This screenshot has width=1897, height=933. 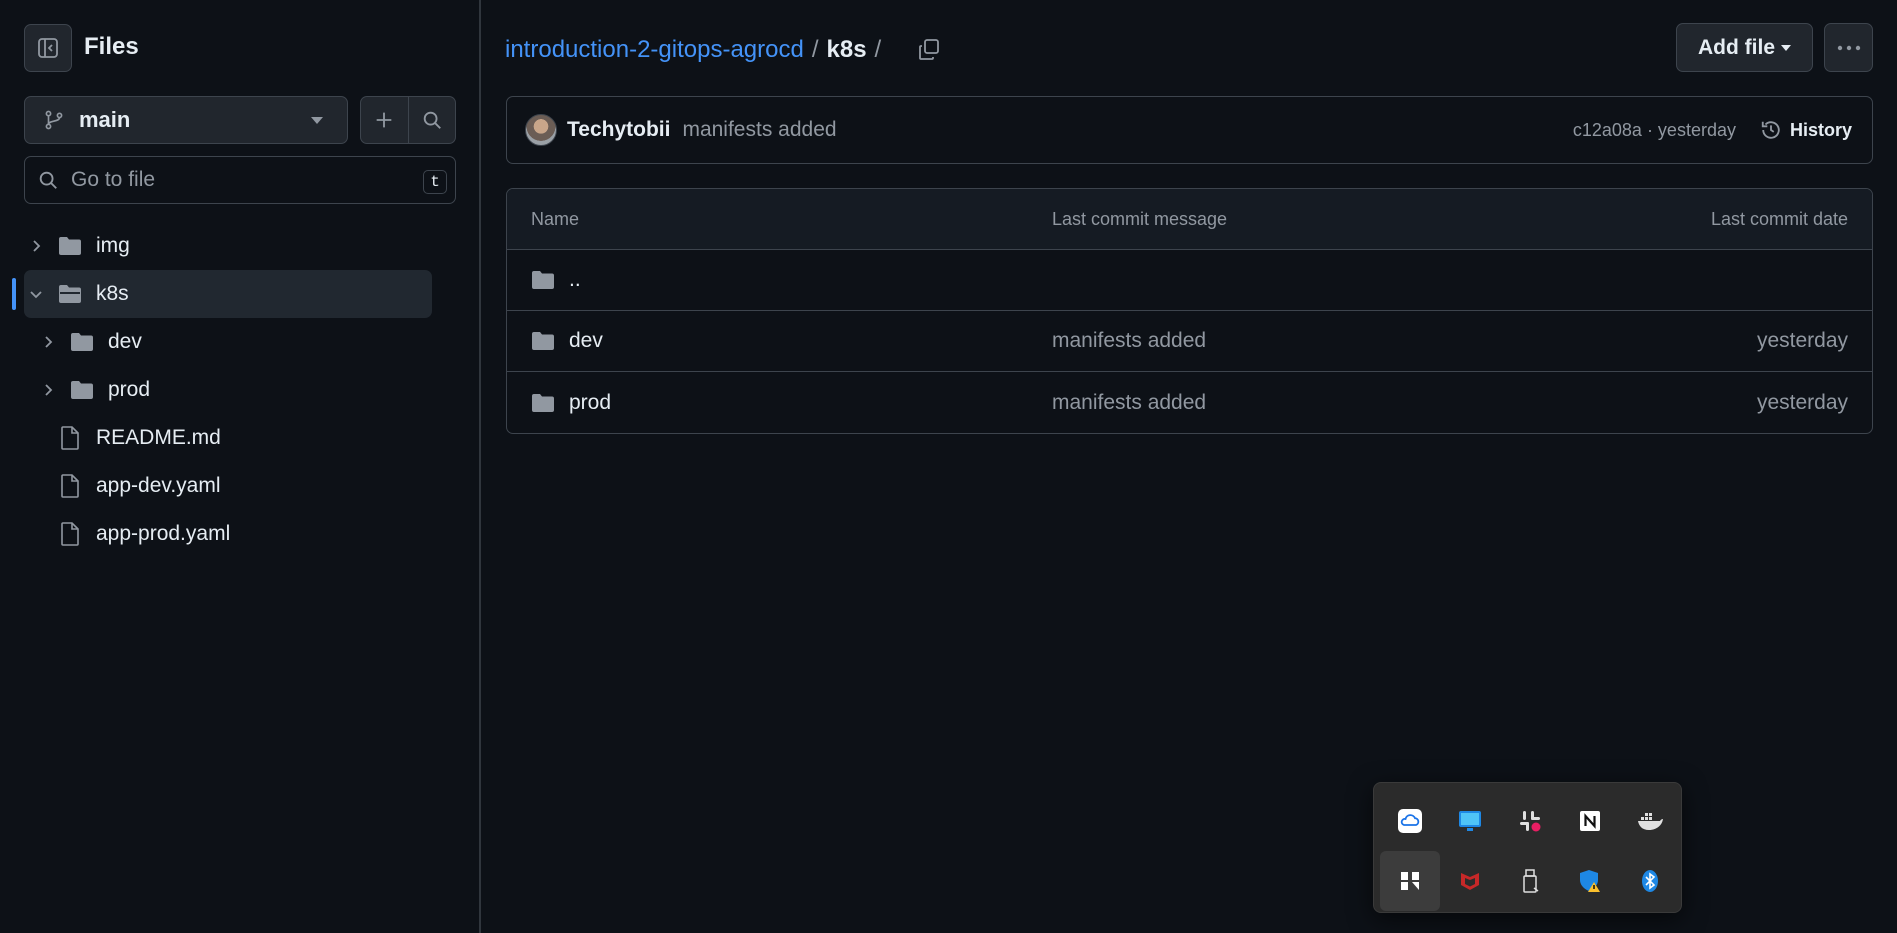 I want to click on branch-name: main, so click(x=105, y=119).